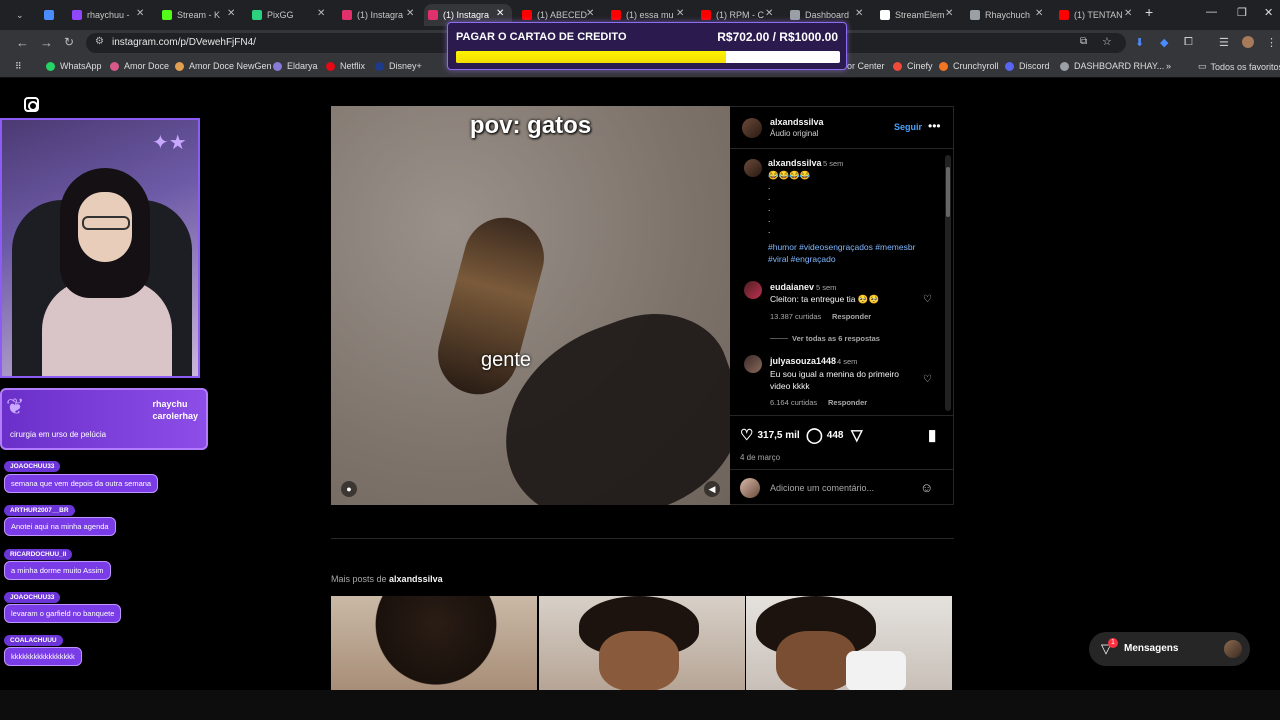 Image resolution: width=1280 pixels, height=720 pixels. I want to click on tab-pinned, so click(50, 15).